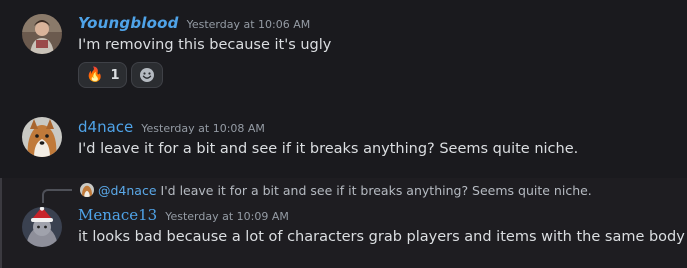 The width and height of the screenshot is (687, 268). I want to click on username: Menace13, so click(117, 215).